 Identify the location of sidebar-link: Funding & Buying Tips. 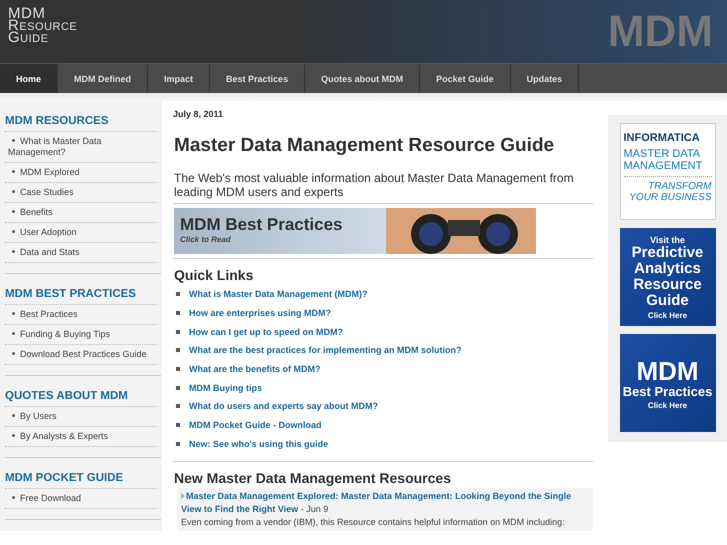
(81, 334).